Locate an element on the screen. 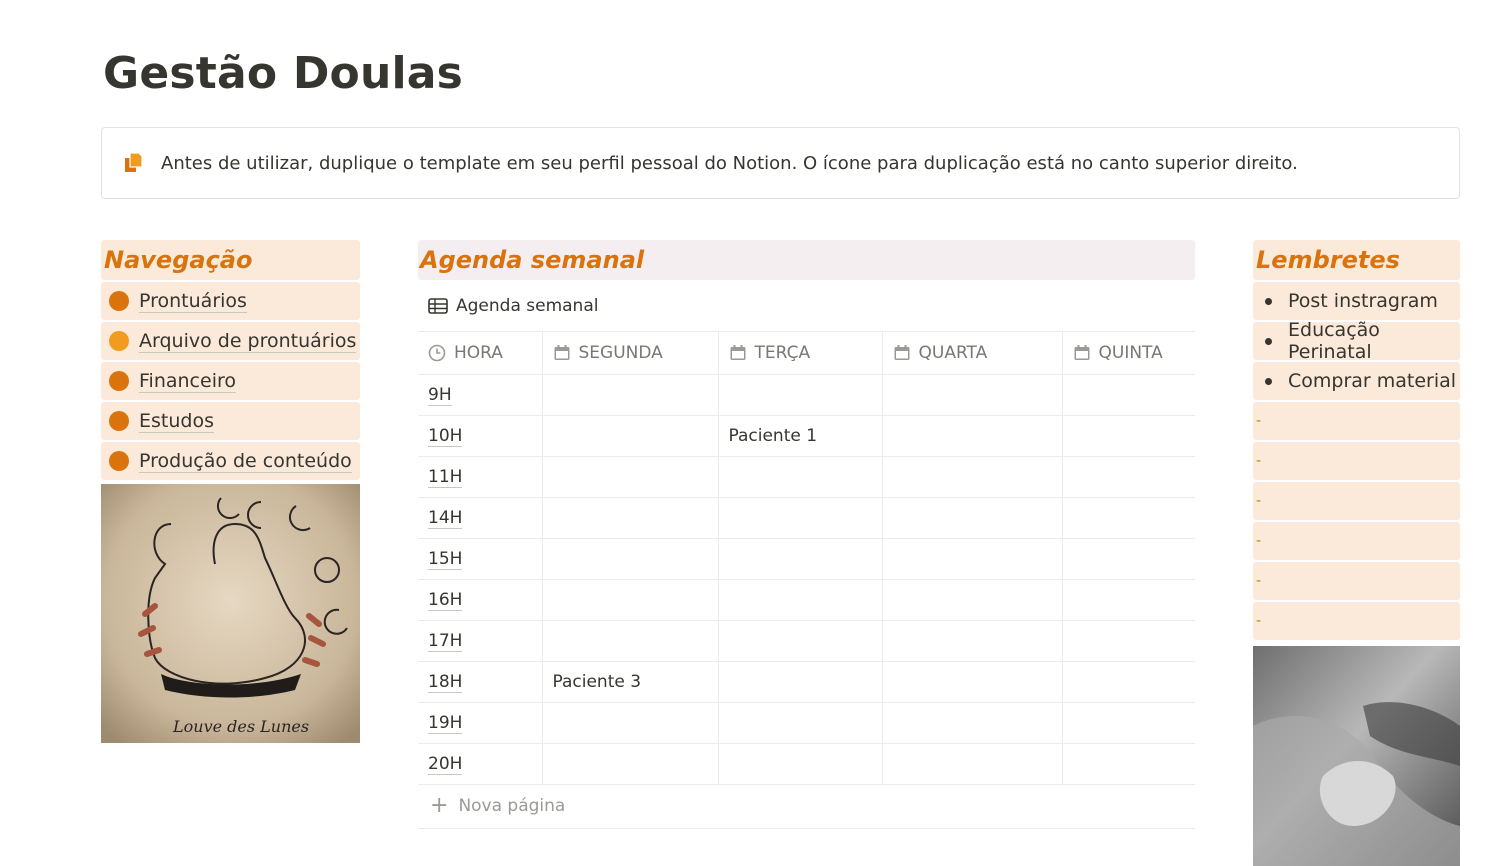 Image resolution: width=1512 pixels, height=866 pixels. table-cell-segunda: Paciente 3 is located at coordinates (630, 682).